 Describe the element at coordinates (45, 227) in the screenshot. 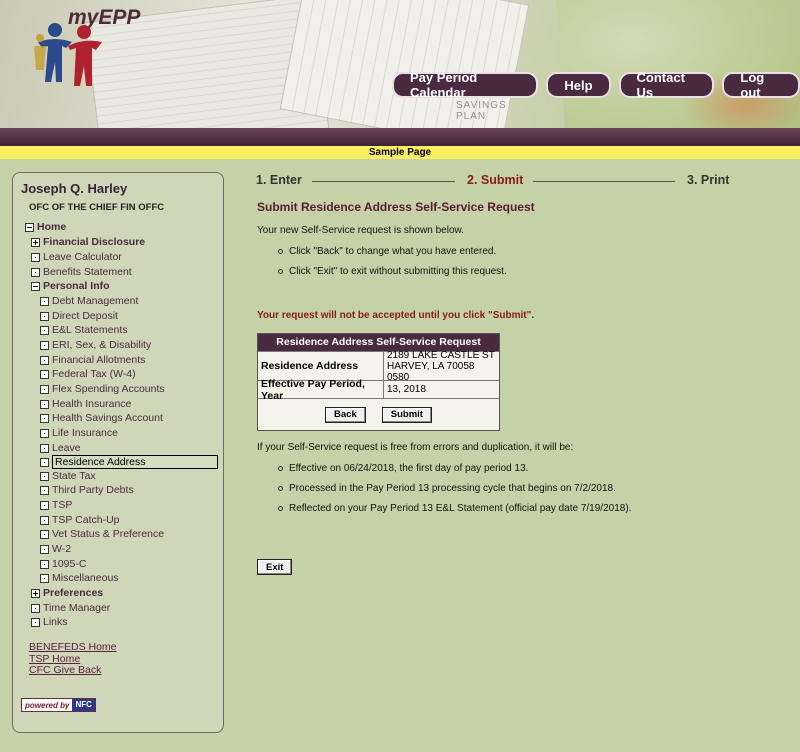

I see `sidebar-item-home: Home` at that location.